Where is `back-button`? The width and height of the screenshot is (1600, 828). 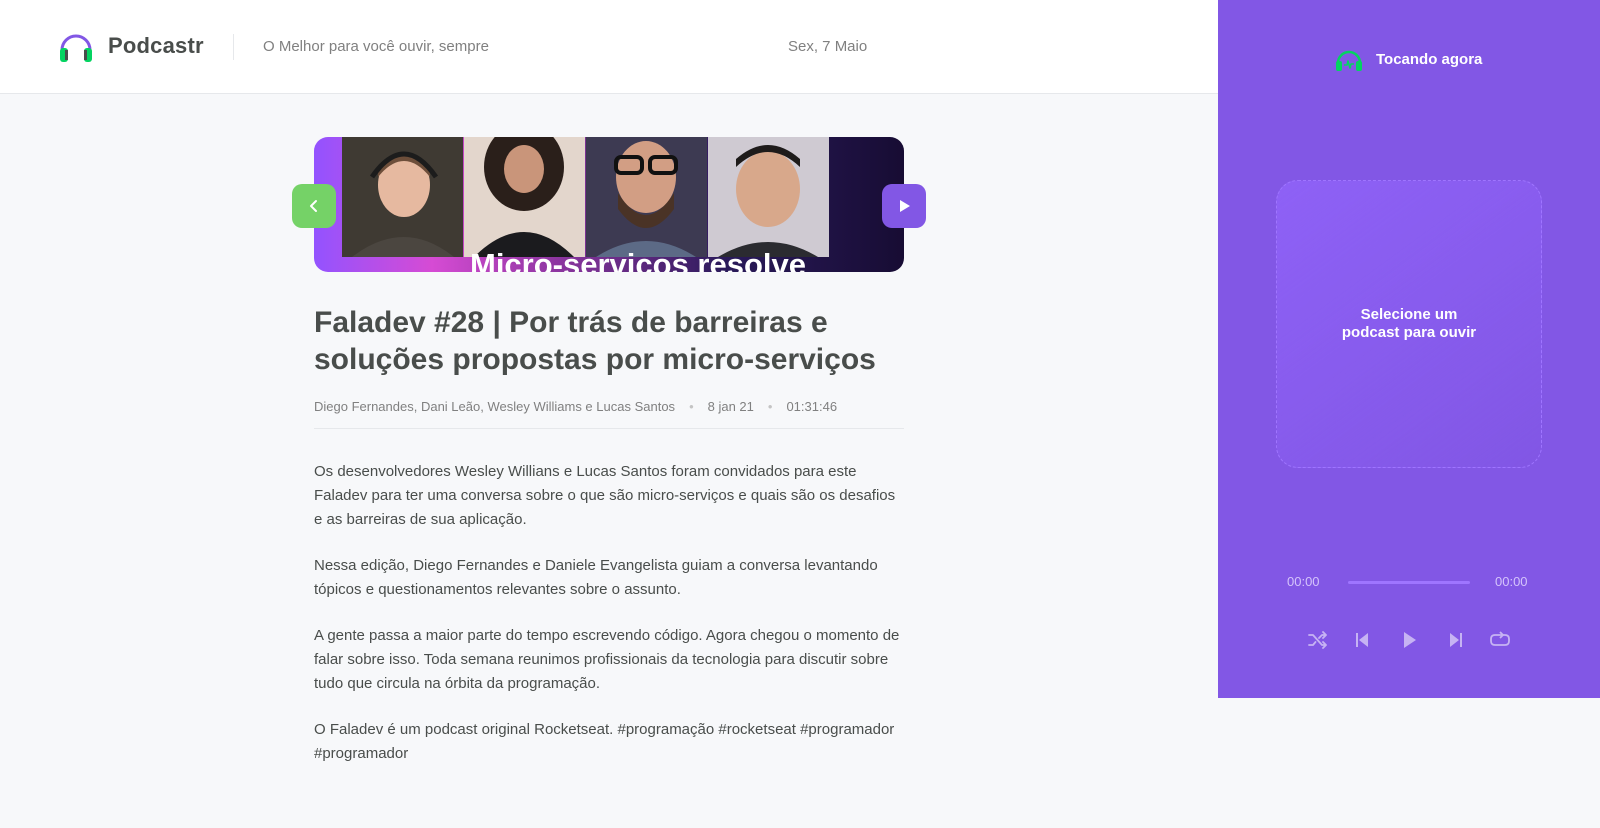
back-button is located at coordinates (314, 206).